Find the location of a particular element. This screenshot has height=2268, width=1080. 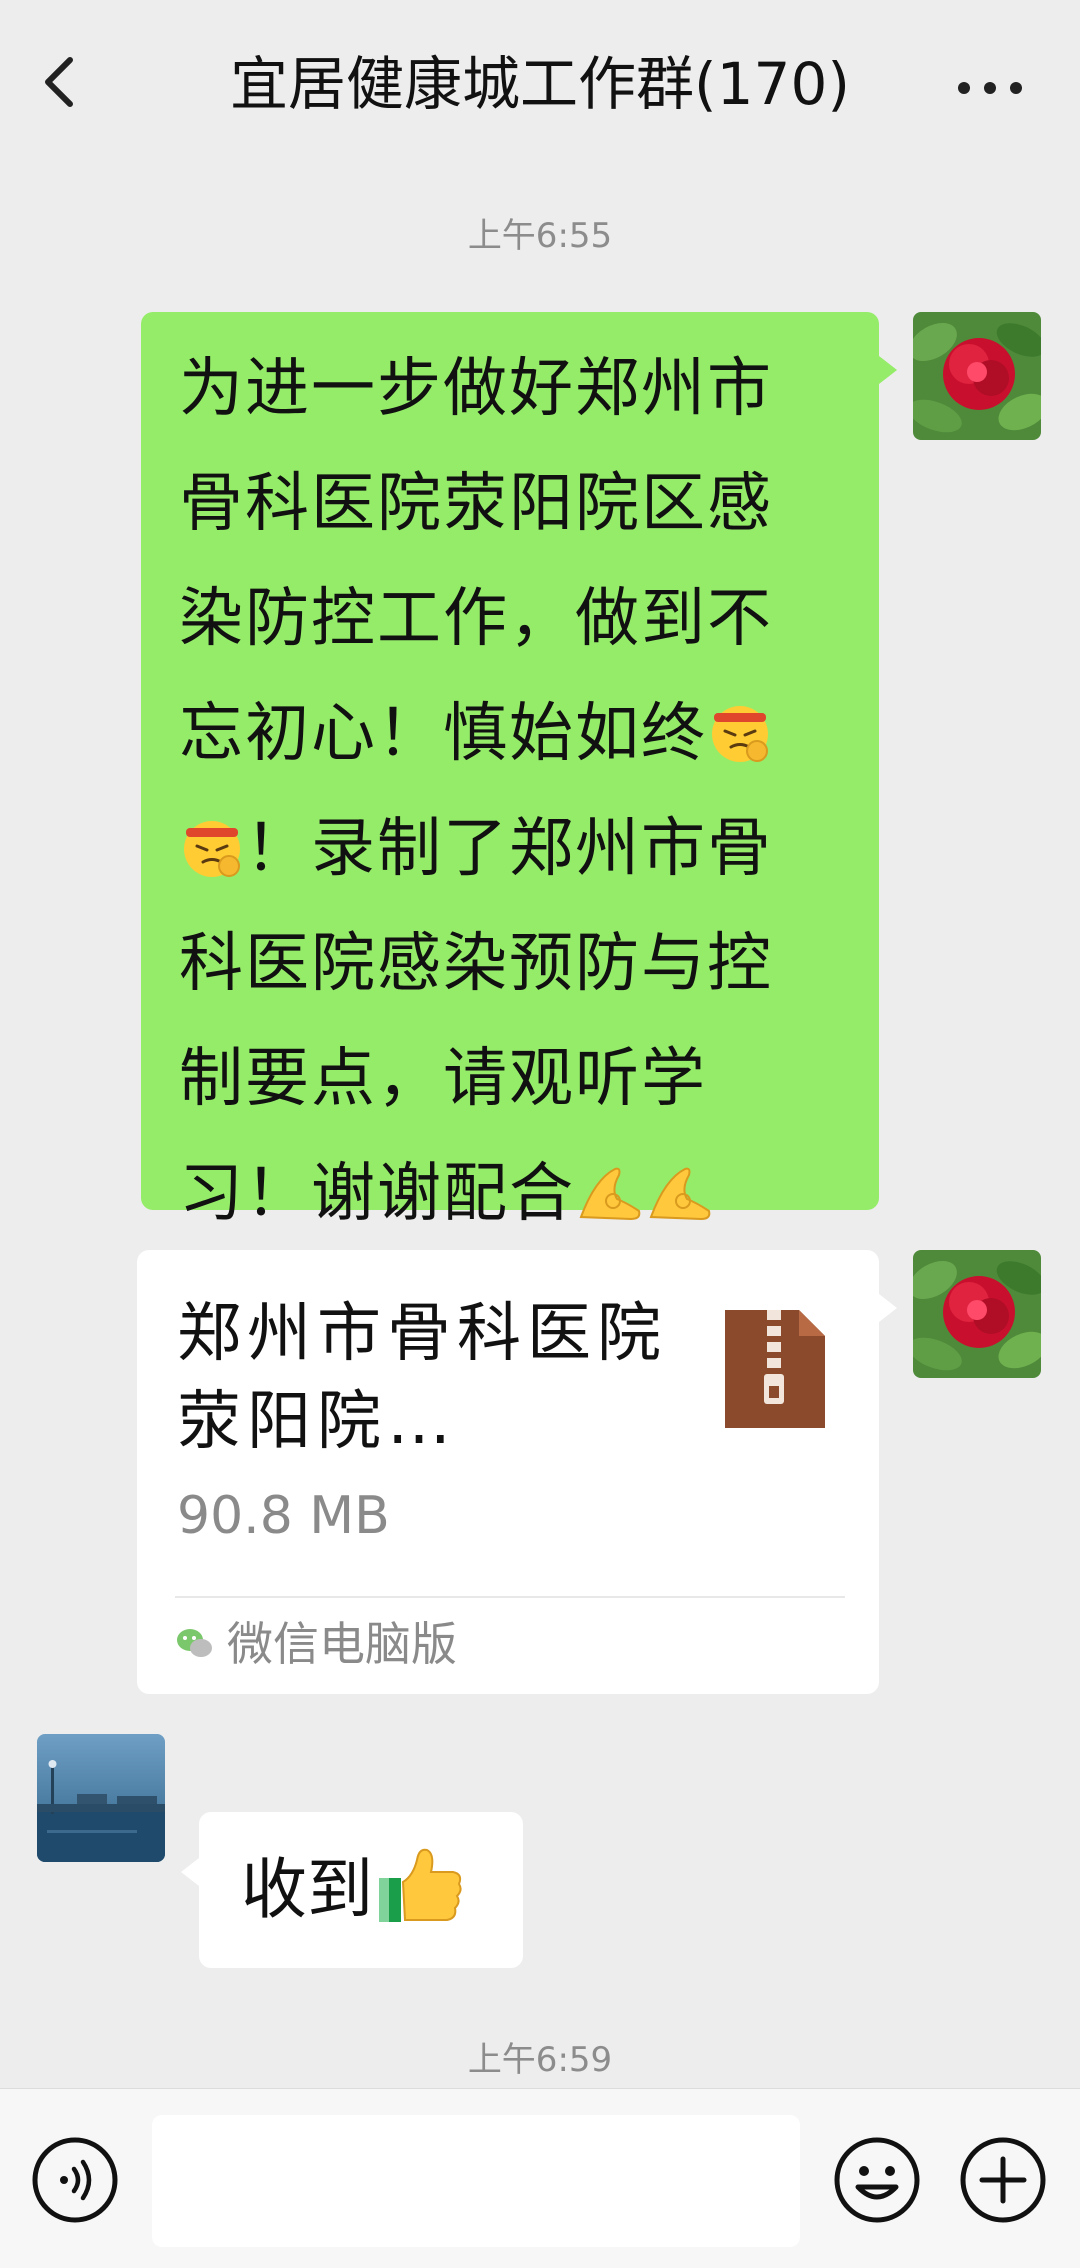

message-line: 骨科医院荥阳院区感 is located at coordinates (476, 504).